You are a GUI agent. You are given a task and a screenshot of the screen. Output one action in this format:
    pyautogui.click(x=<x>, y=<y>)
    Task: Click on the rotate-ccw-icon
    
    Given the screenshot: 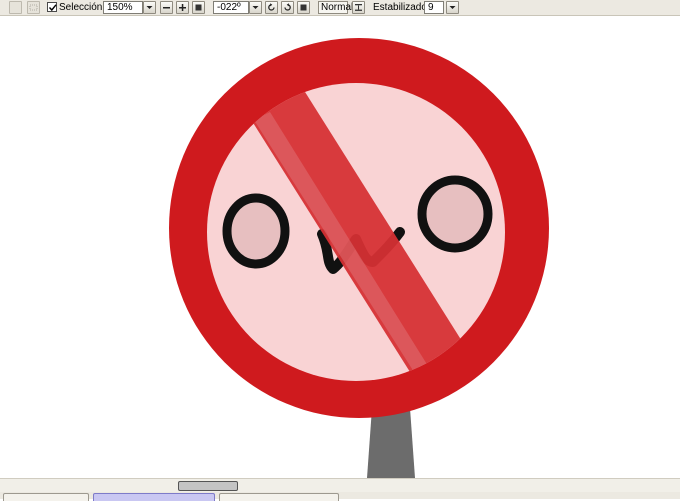 What is the action you would take?
    pyautogui.click(x=271, y=7)
    